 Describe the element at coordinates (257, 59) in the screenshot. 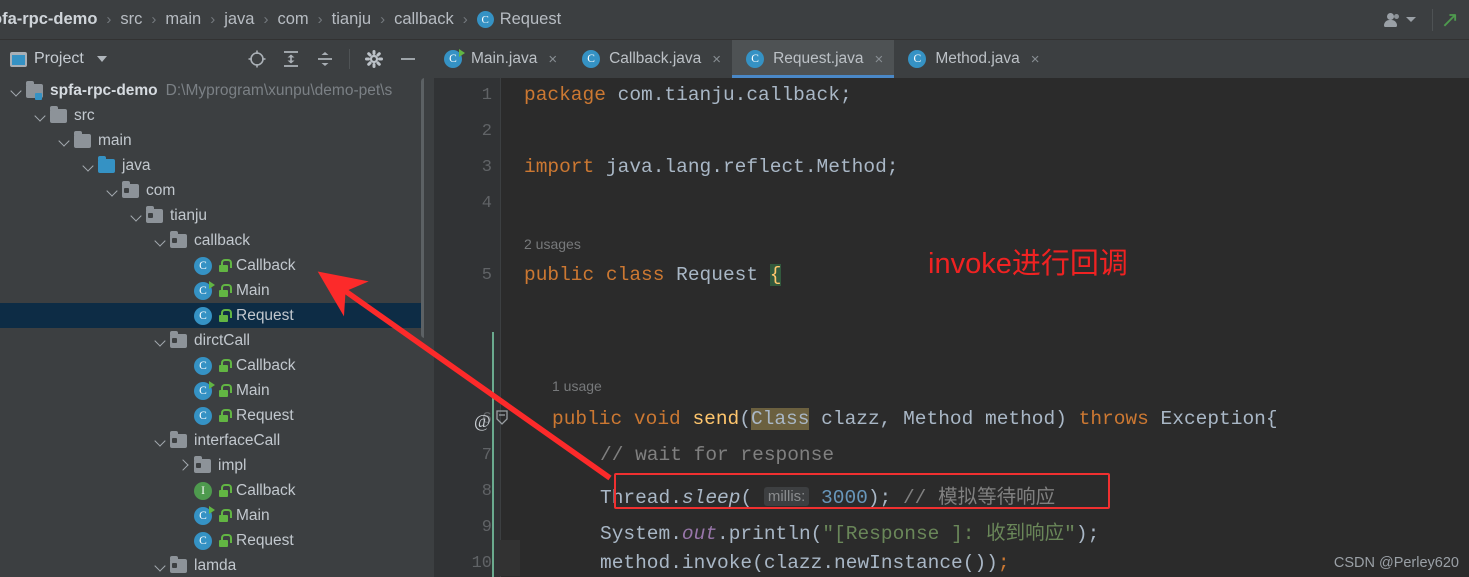

I see `locate-icon` at that location.